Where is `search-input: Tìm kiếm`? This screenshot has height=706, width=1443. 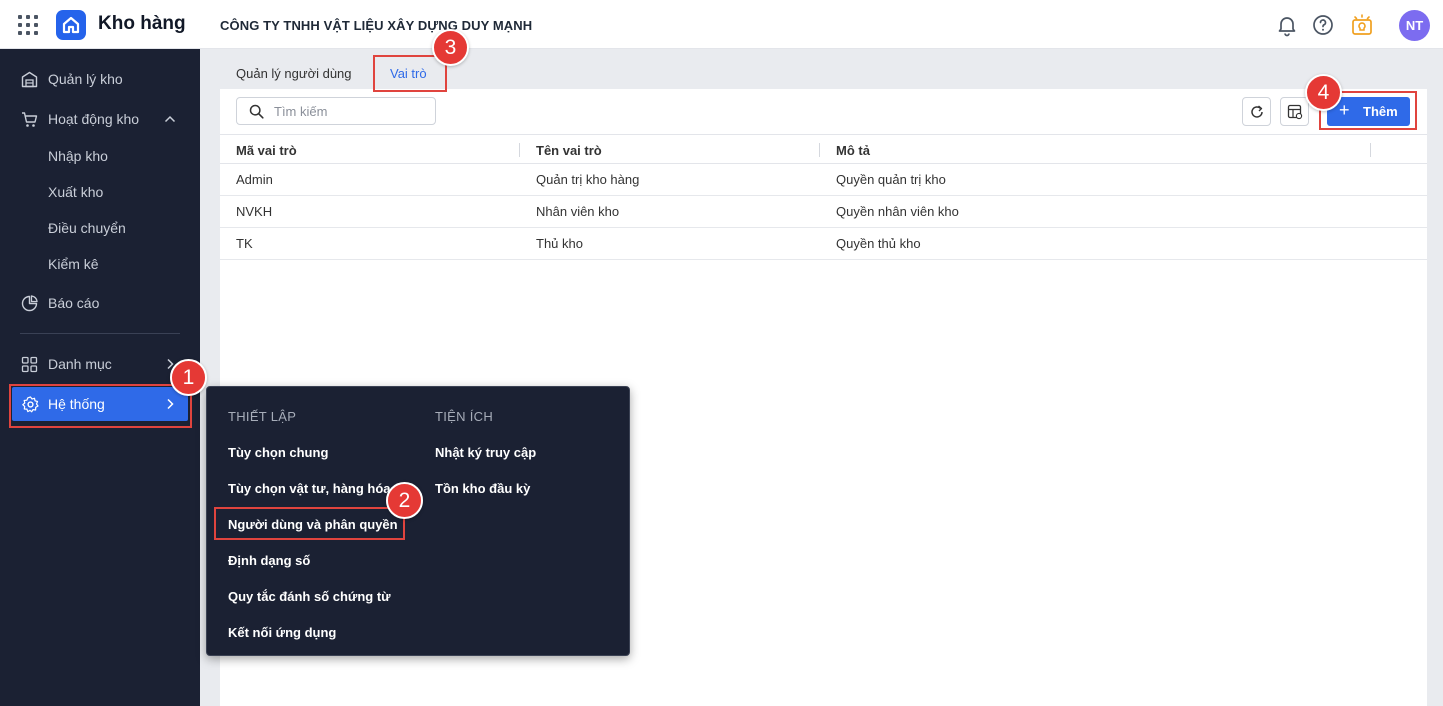 search-input: Tìm kiếm is located at coordinates (336, 111).